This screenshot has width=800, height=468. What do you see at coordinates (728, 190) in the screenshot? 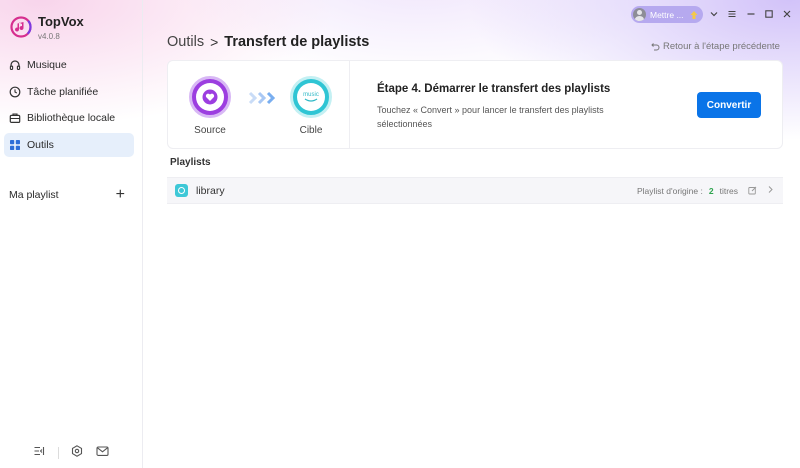
I see `playlist-track-unit: titres` at bounding box center [728, 190].